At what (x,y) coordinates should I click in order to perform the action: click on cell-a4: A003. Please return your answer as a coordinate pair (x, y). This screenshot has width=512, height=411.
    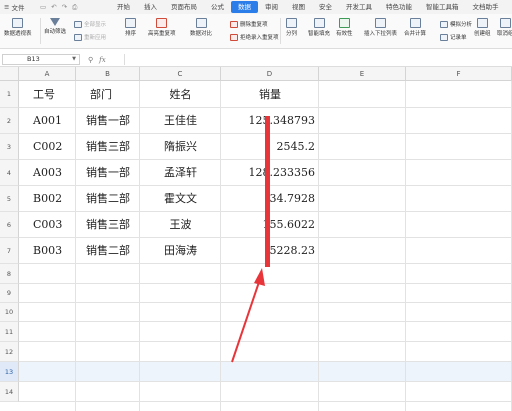
    Looking at the image, I should click on (47, 173).